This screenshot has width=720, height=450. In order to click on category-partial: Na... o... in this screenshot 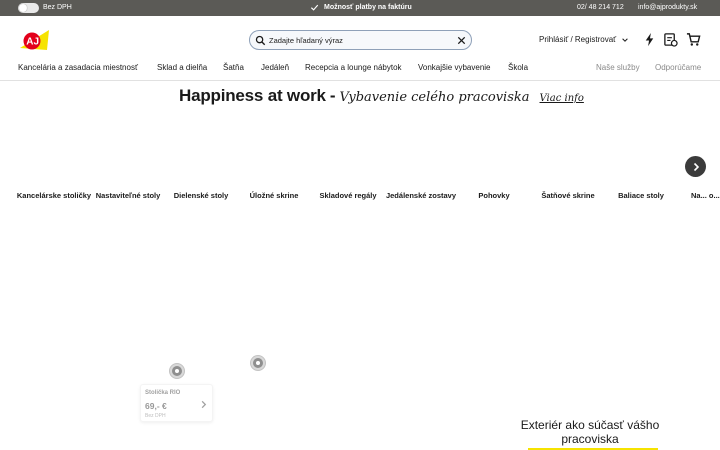, I will do `click(697, 196)`.